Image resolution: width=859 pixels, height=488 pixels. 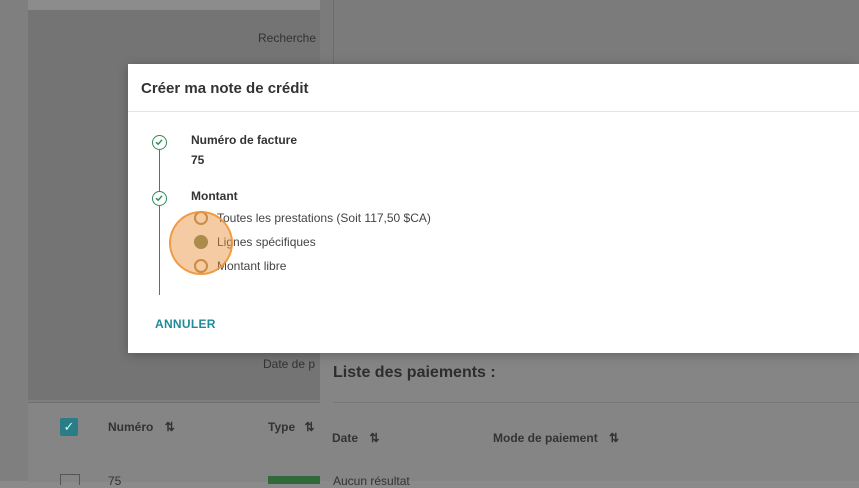 I want to click on payments-column-date-label: Date, so click(x=345, y=438).